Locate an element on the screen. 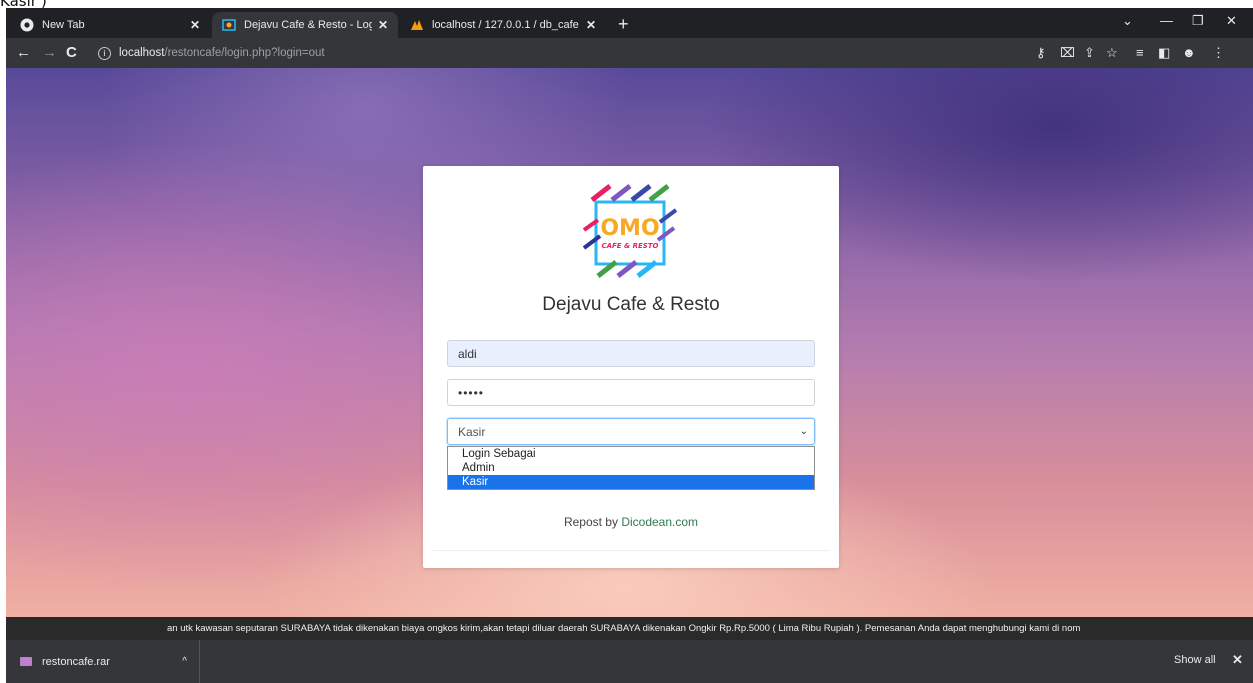 This screenshot has height=683, width=1253. repost-link: Dicodean.com is located at coordinates (659, 522).